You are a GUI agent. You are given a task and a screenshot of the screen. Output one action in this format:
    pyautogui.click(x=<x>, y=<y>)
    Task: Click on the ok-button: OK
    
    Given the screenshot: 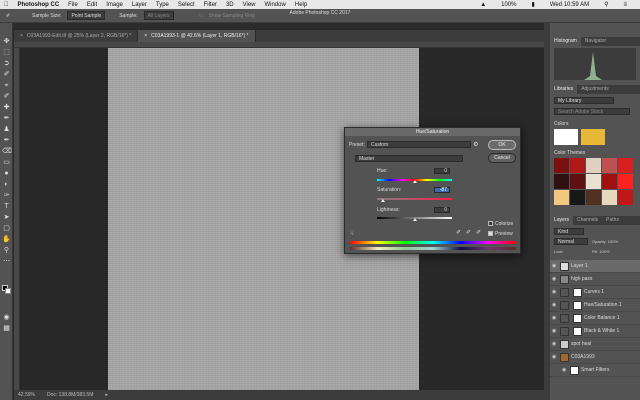 What is the action you would take?
    pyautogui.click(x=502, y=145)
    